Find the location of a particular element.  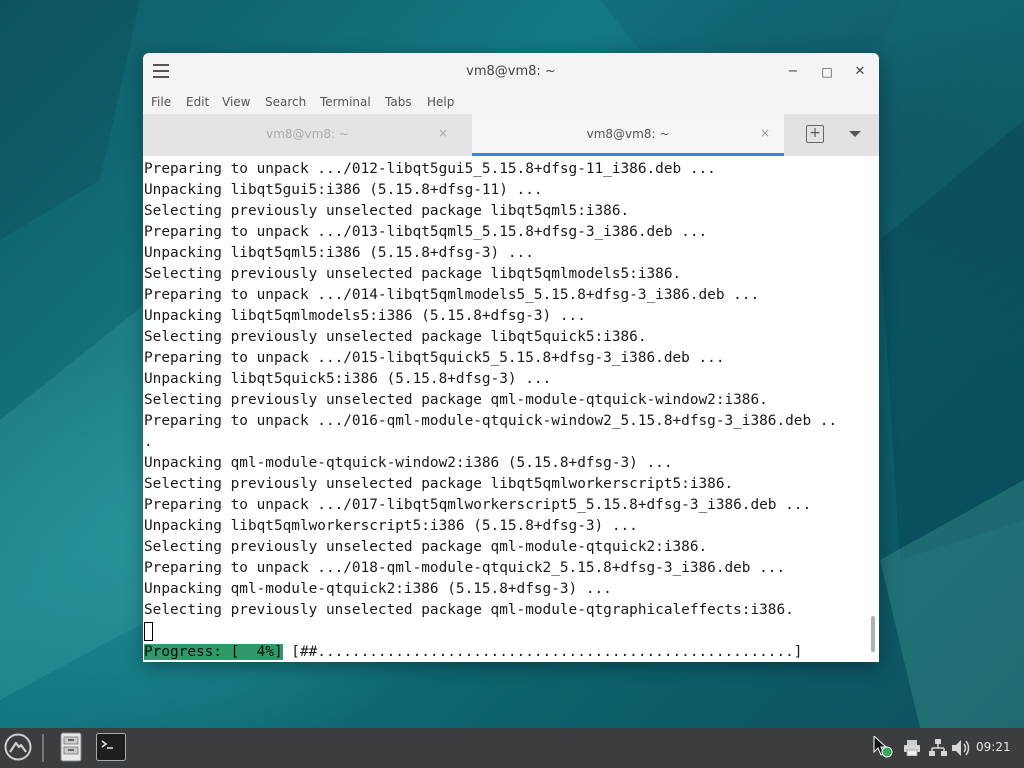

menu-bar: File Edit View Search Terminal Tabs Help is located at coordinates (511, 102).